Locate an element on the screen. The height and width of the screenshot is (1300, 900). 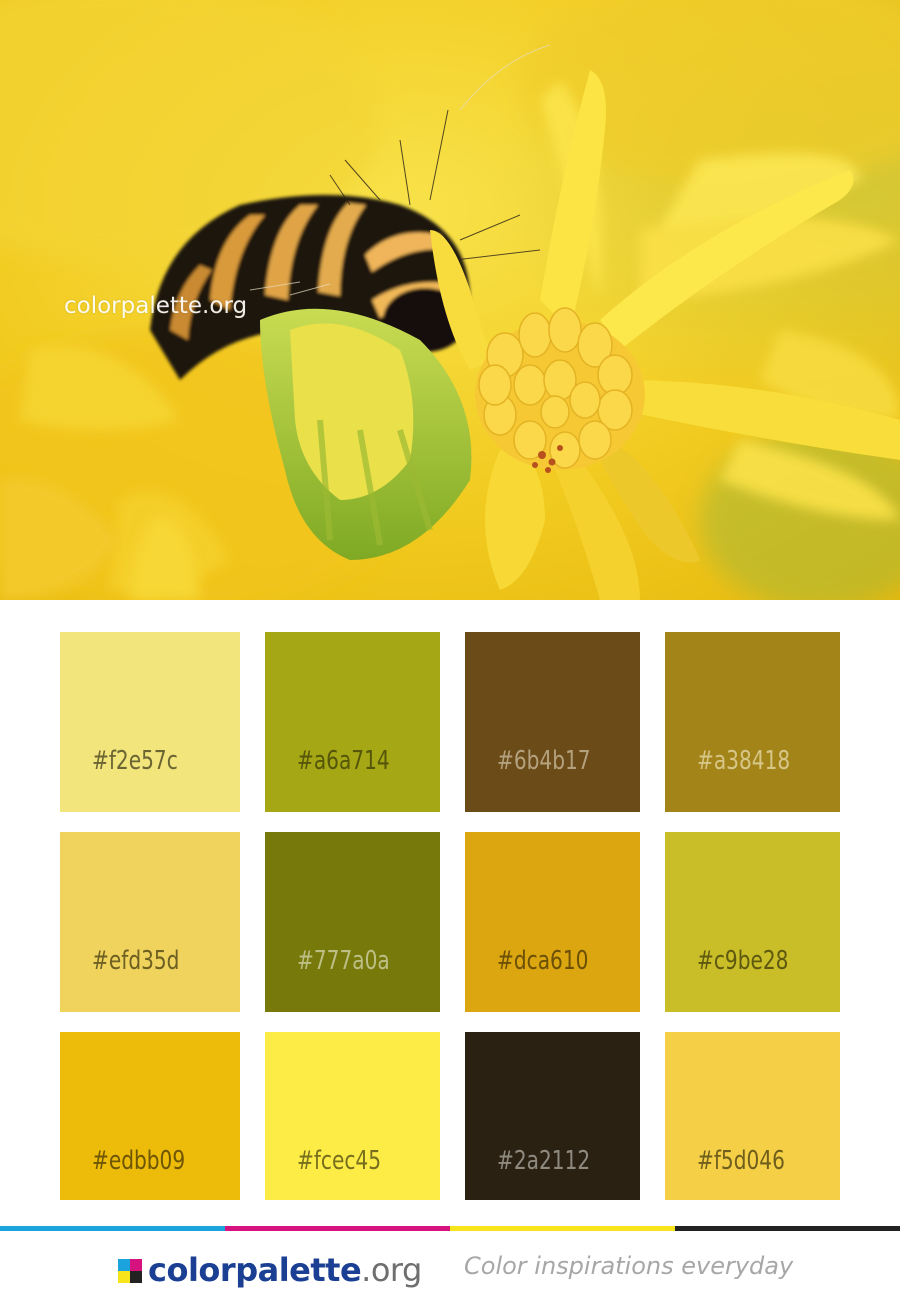
swatch-hex-label: #2a2112 is located at coordinates (544, 1161).